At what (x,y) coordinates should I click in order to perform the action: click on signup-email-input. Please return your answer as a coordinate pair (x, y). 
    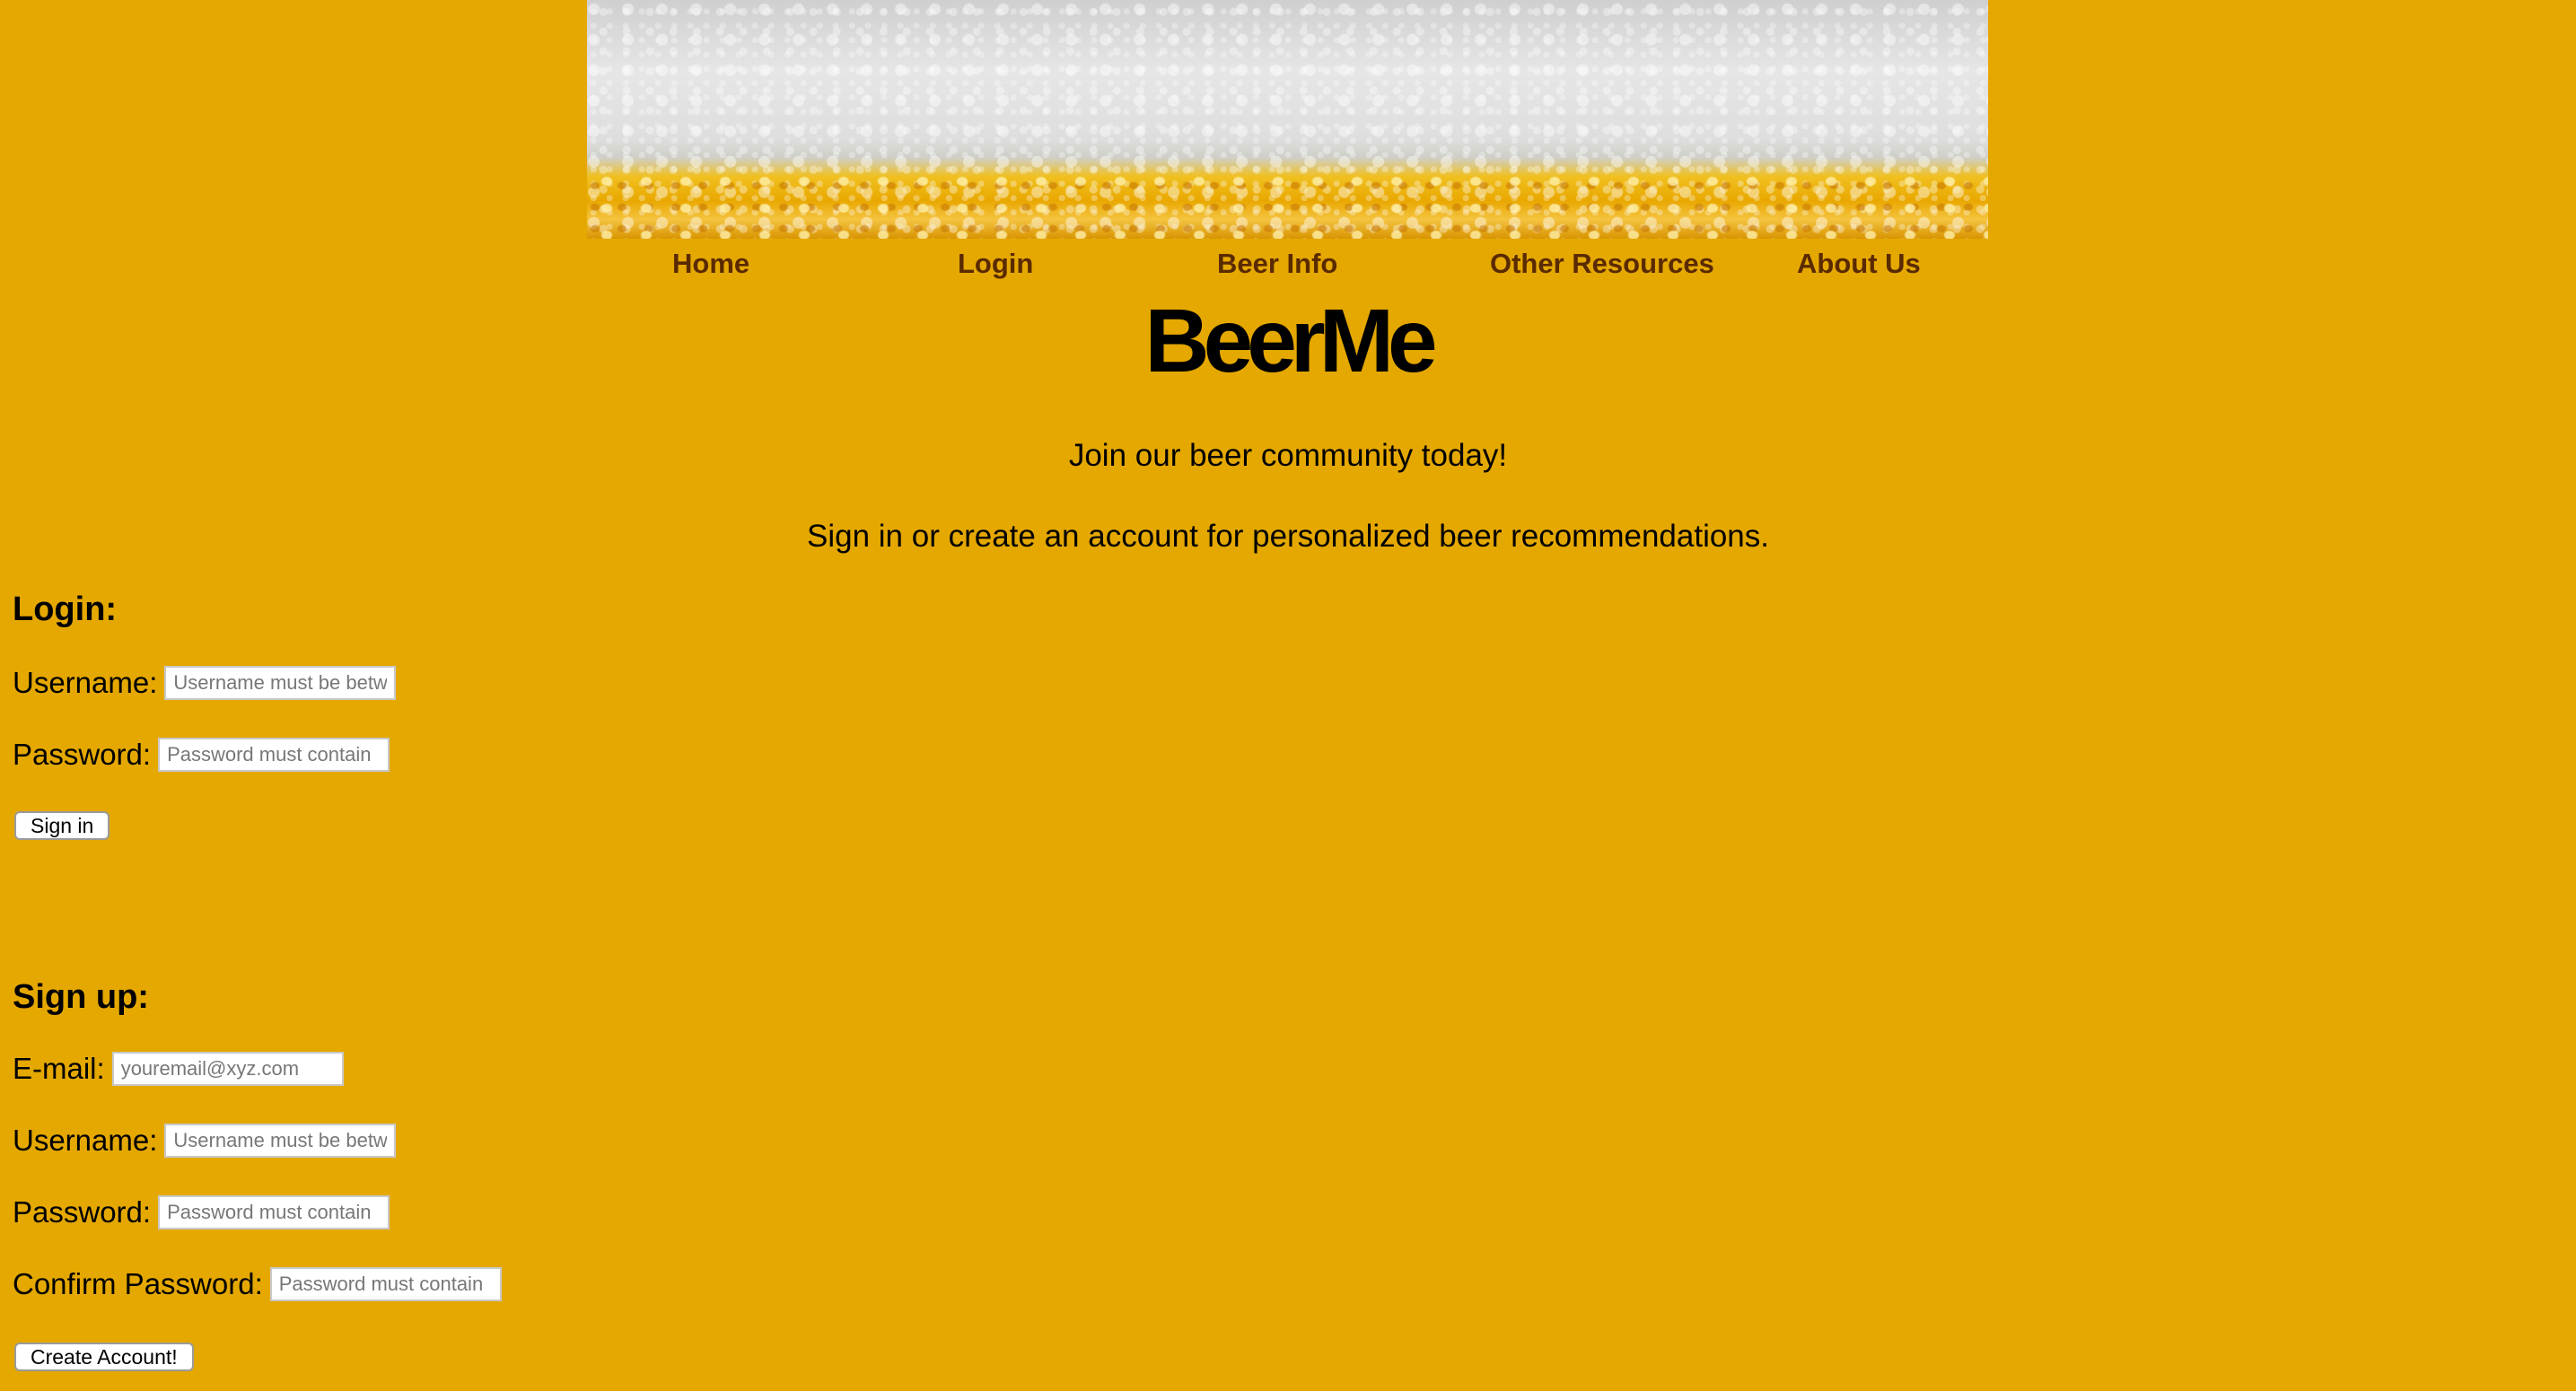
    Looking at the image, I should click on (227, 1069).